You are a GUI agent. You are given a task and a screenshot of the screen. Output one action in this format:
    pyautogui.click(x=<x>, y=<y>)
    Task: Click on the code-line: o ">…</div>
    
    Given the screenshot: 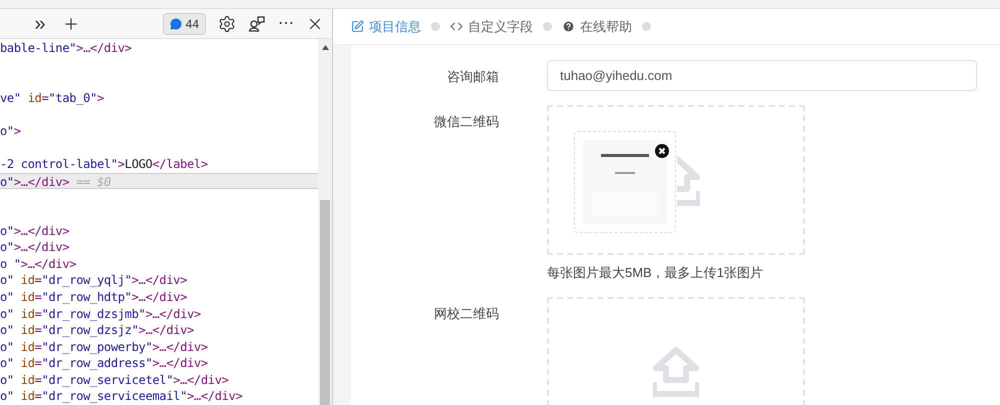 What is the action you would take?
    pyautogui.click(x=159, y=264)
    